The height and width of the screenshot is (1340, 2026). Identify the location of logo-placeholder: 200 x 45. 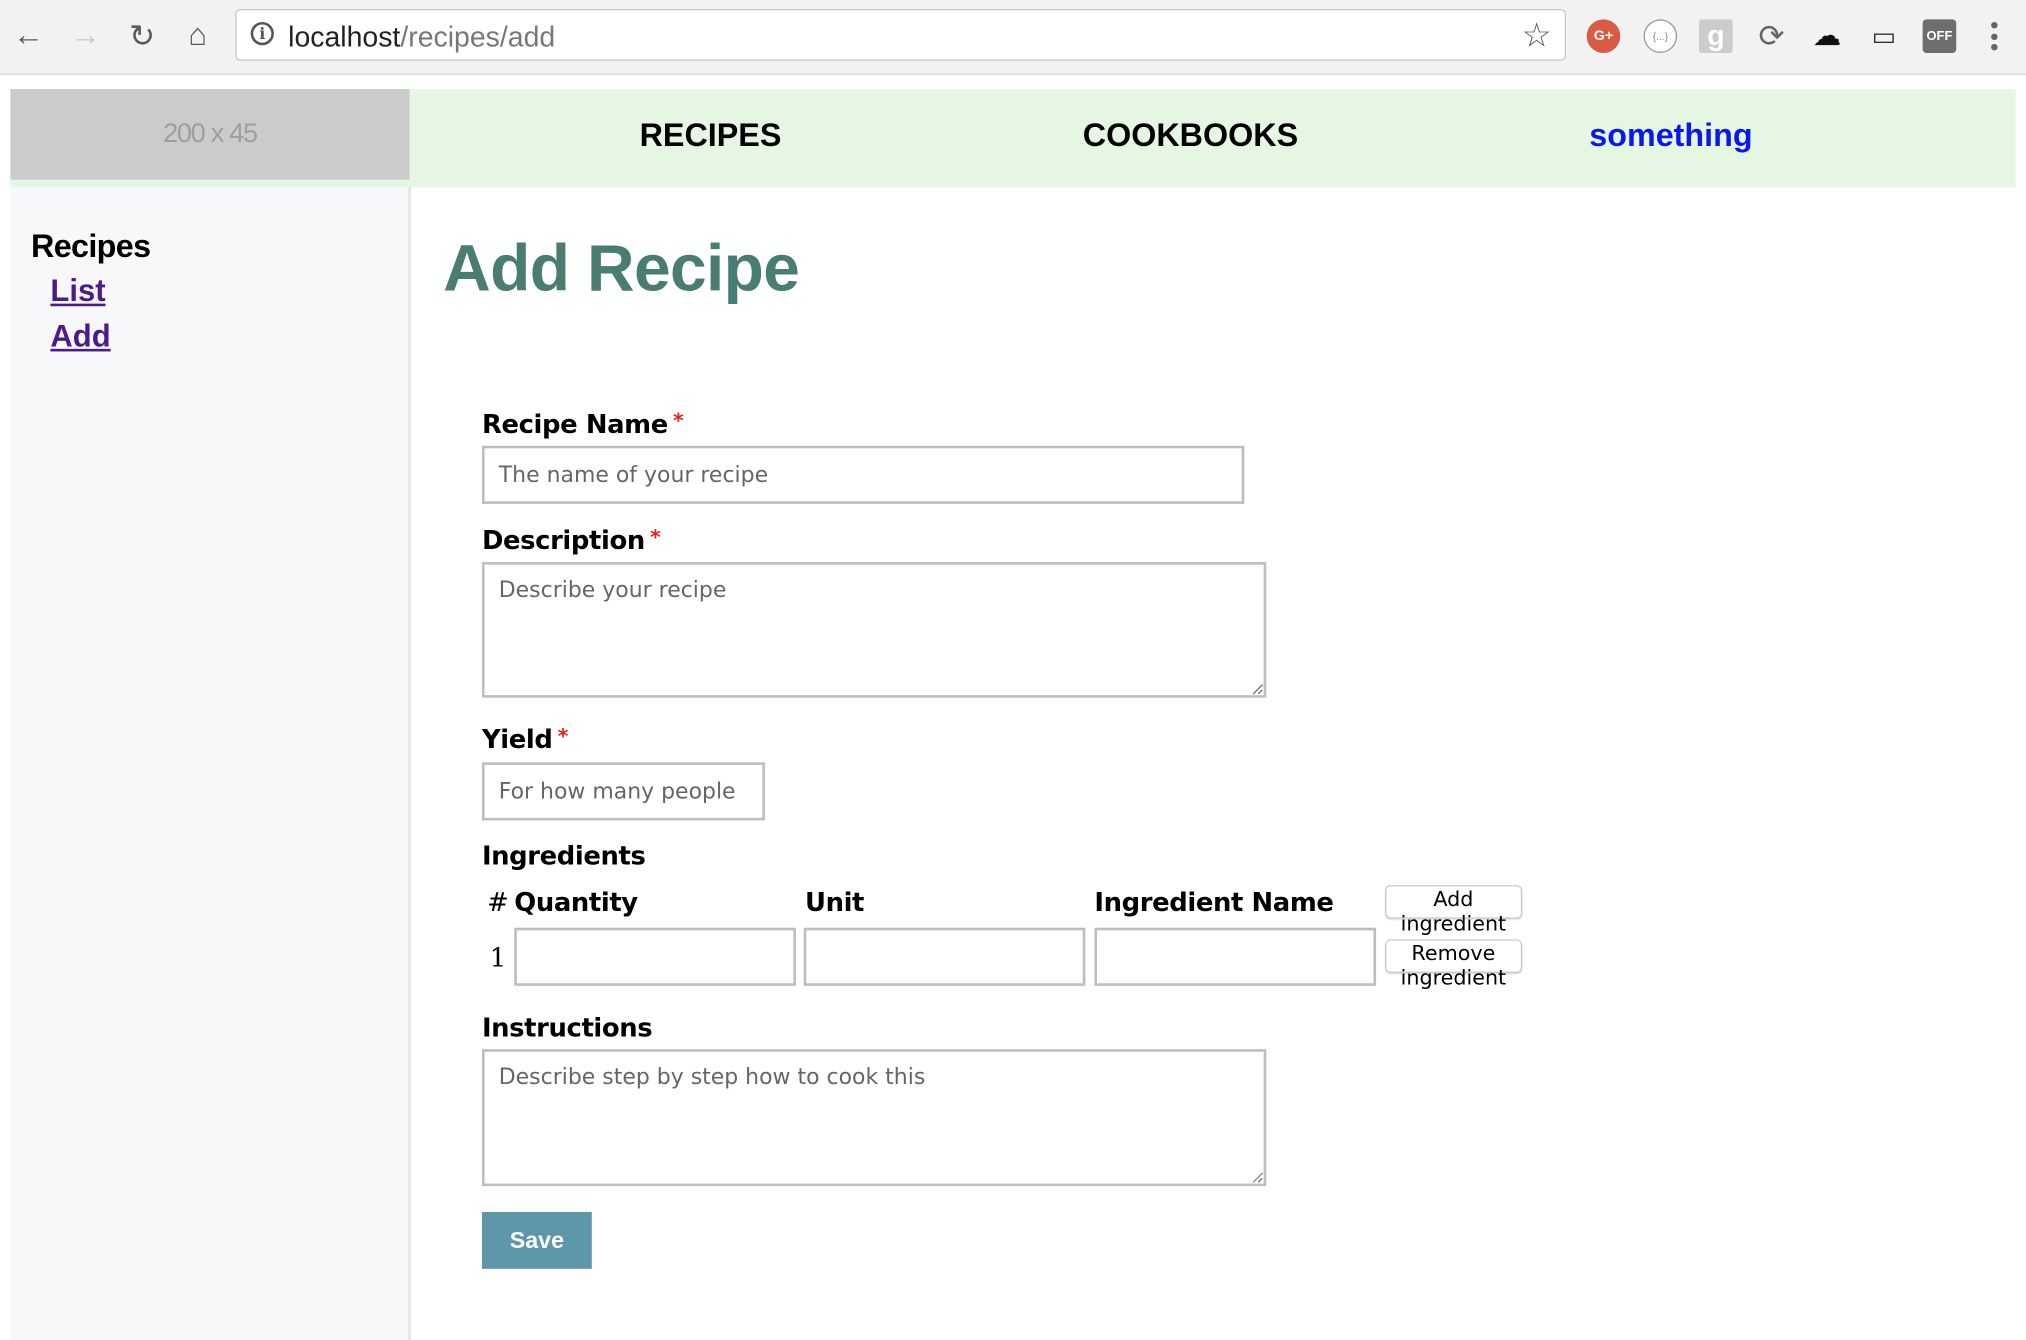
(210, 134).